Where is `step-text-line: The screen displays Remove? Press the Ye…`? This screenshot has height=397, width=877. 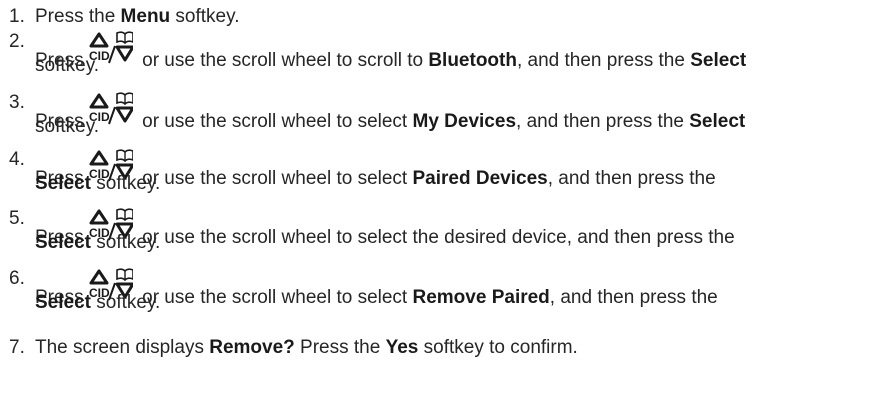
step-text-line: The screen displays Remove? Press the Ye… is located at coordinates (306, 348).